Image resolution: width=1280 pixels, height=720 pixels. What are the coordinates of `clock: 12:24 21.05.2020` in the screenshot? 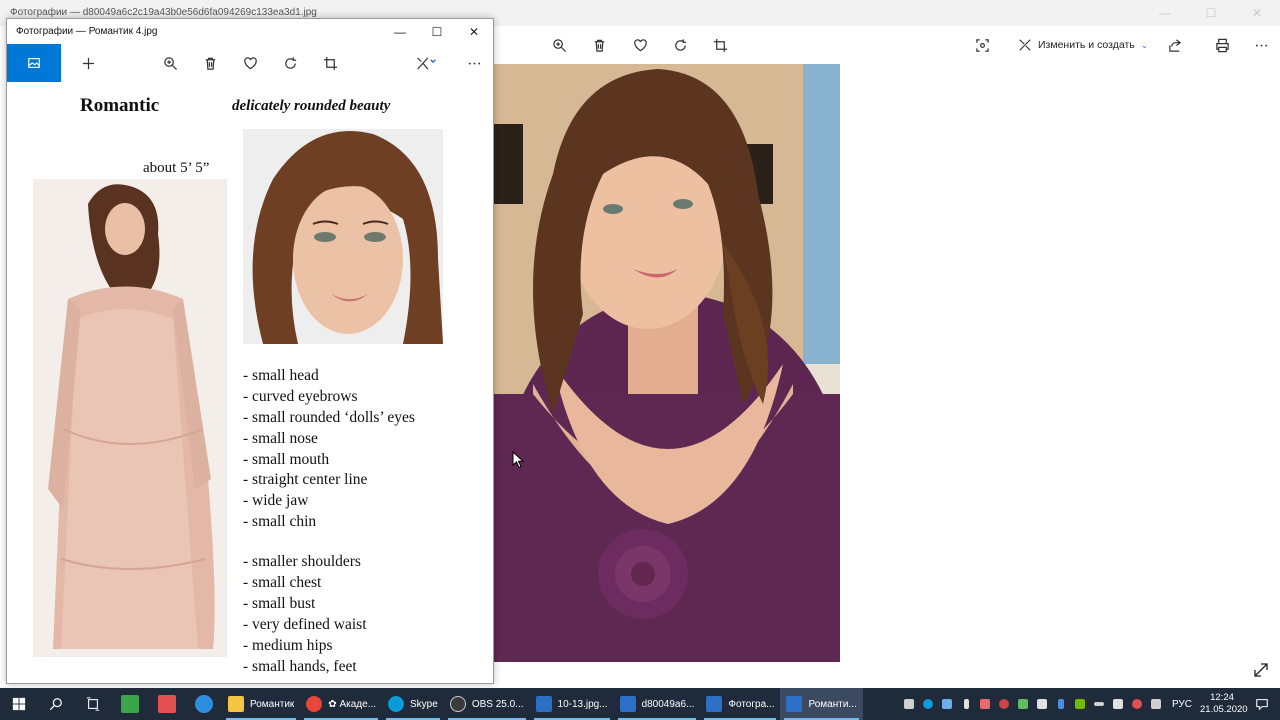 It's located at (1224, 704).